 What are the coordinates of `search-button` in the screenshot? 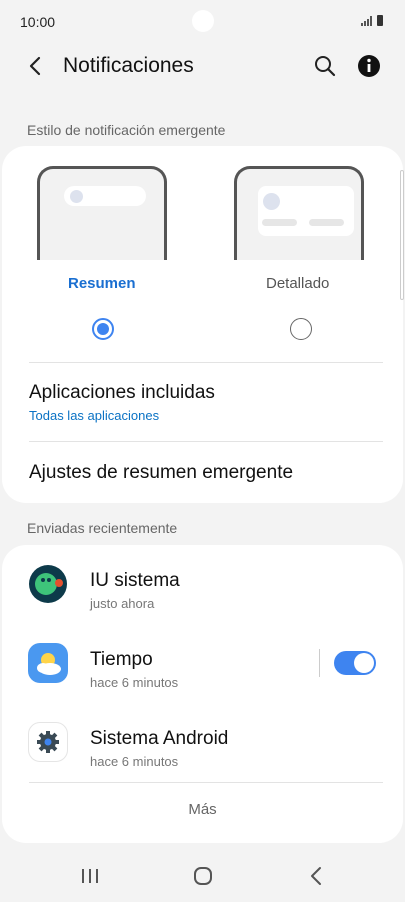 It's located at (325, 66).